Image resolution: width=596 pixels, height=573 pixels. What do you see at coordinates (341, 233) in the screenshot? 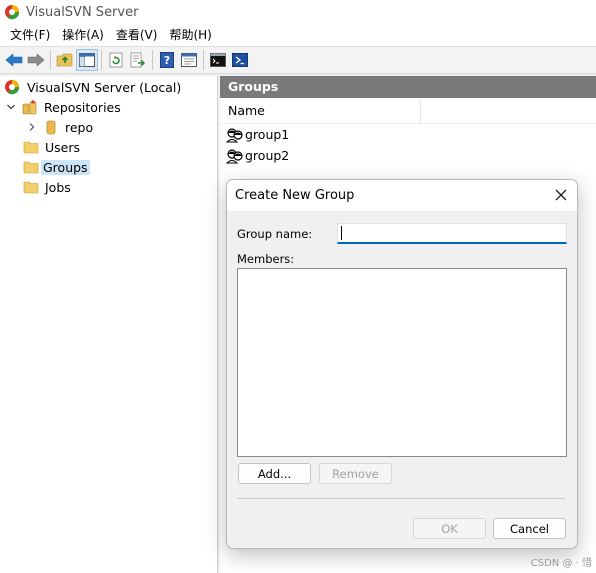
I see `text-caret` at bounding box center [341, 233].